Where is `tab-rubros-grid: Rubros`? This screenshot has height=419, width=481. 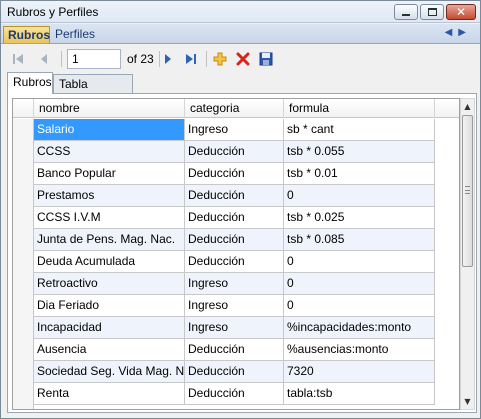
tab-rubros-grid: Rubros is located at coordinates (30, 83).